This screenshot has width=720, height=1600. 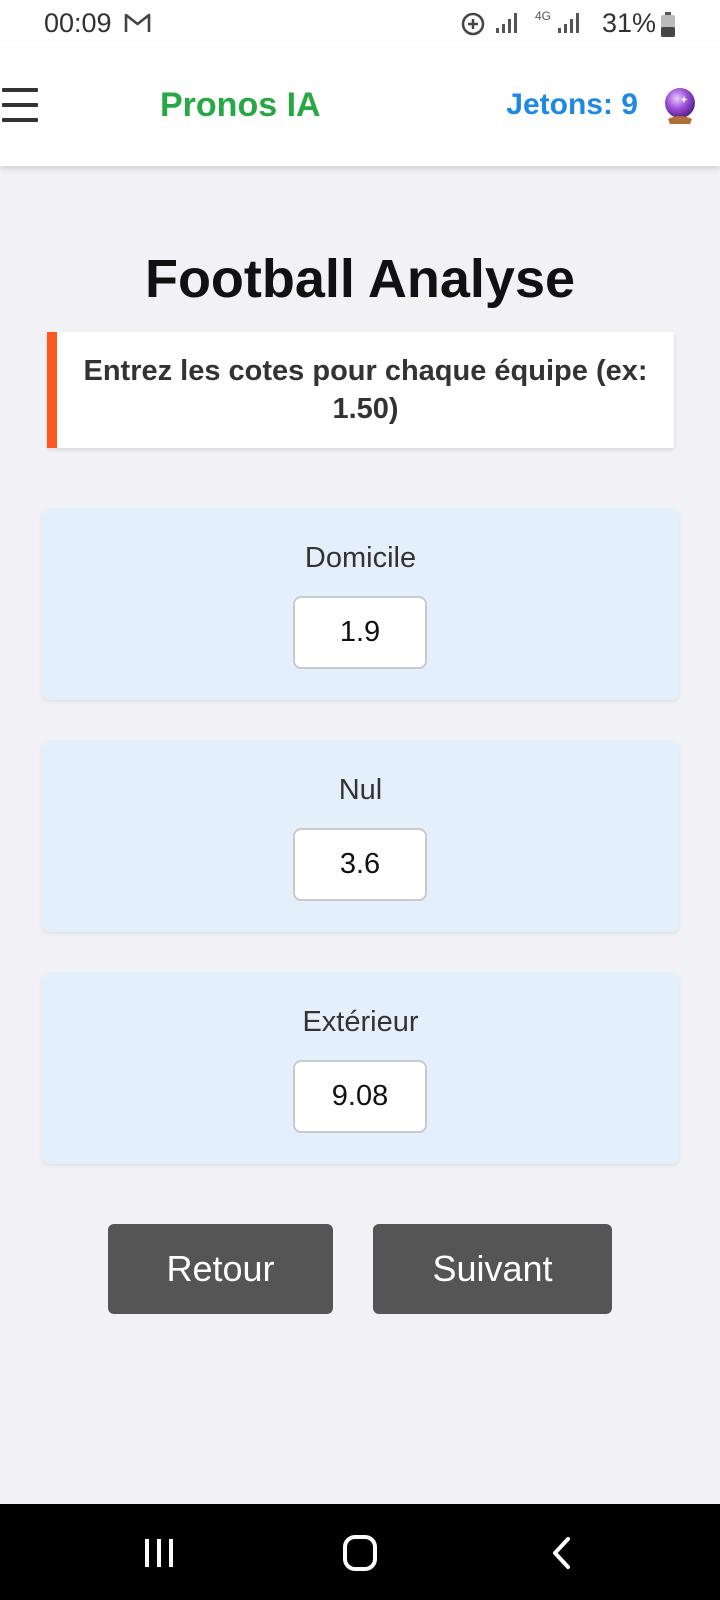 What do you see at coordinates (360, 1096) in the screenshot?
I see `odds-input-away` at bounding box center [360, 1096].